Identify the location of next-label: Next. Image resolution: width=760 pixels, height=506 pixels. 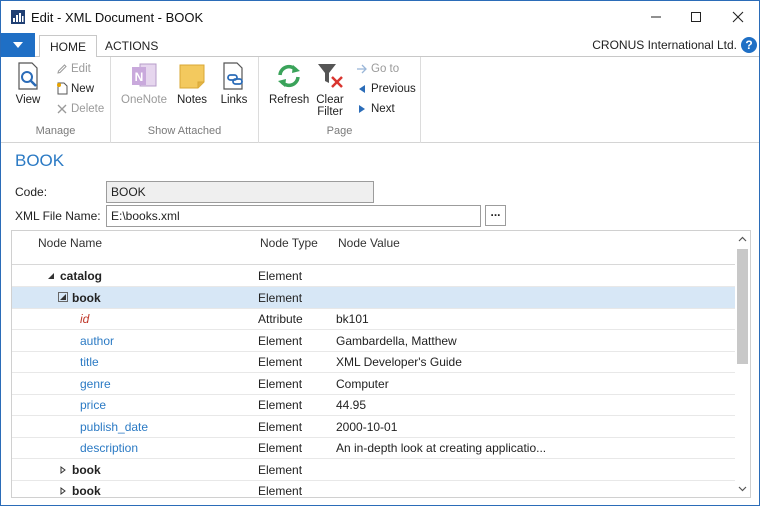
(383, 108).